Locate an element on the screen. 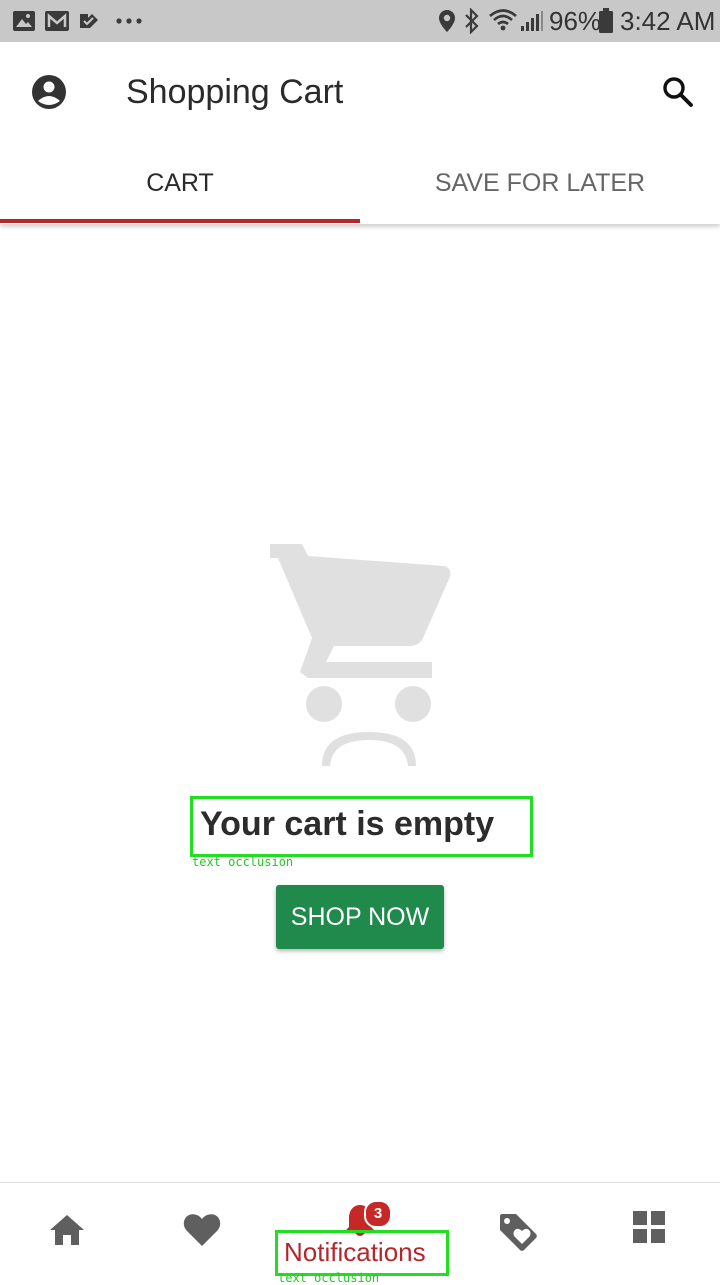 This screenshot has height=1285, width=720. heart-icon is located at coordinates (202, 1230).